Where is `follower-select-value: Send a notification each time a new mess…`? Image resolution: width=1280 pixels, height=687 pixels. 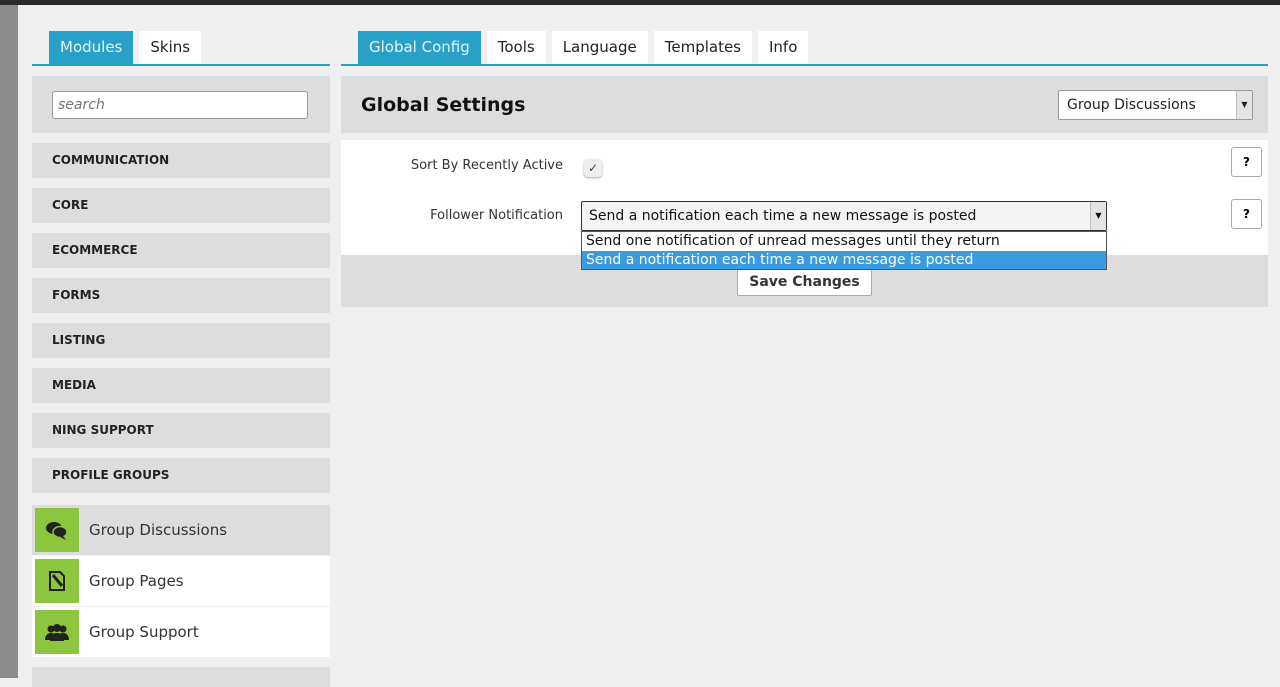
follower-select-value: Send a notification each time a new mess… is located at coordinates (783, 216).